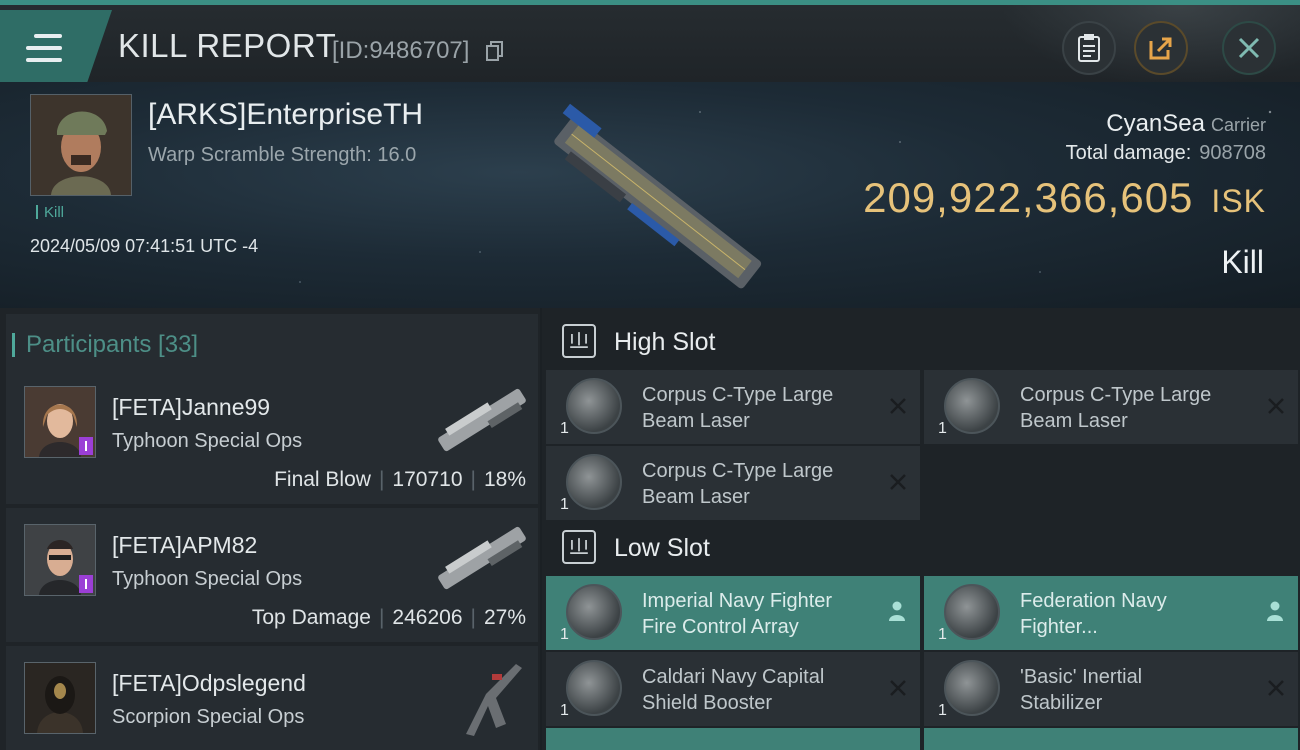 This screenshot has height=750, width=1300. I want to click on low-slot-icon, so click(579, 547).